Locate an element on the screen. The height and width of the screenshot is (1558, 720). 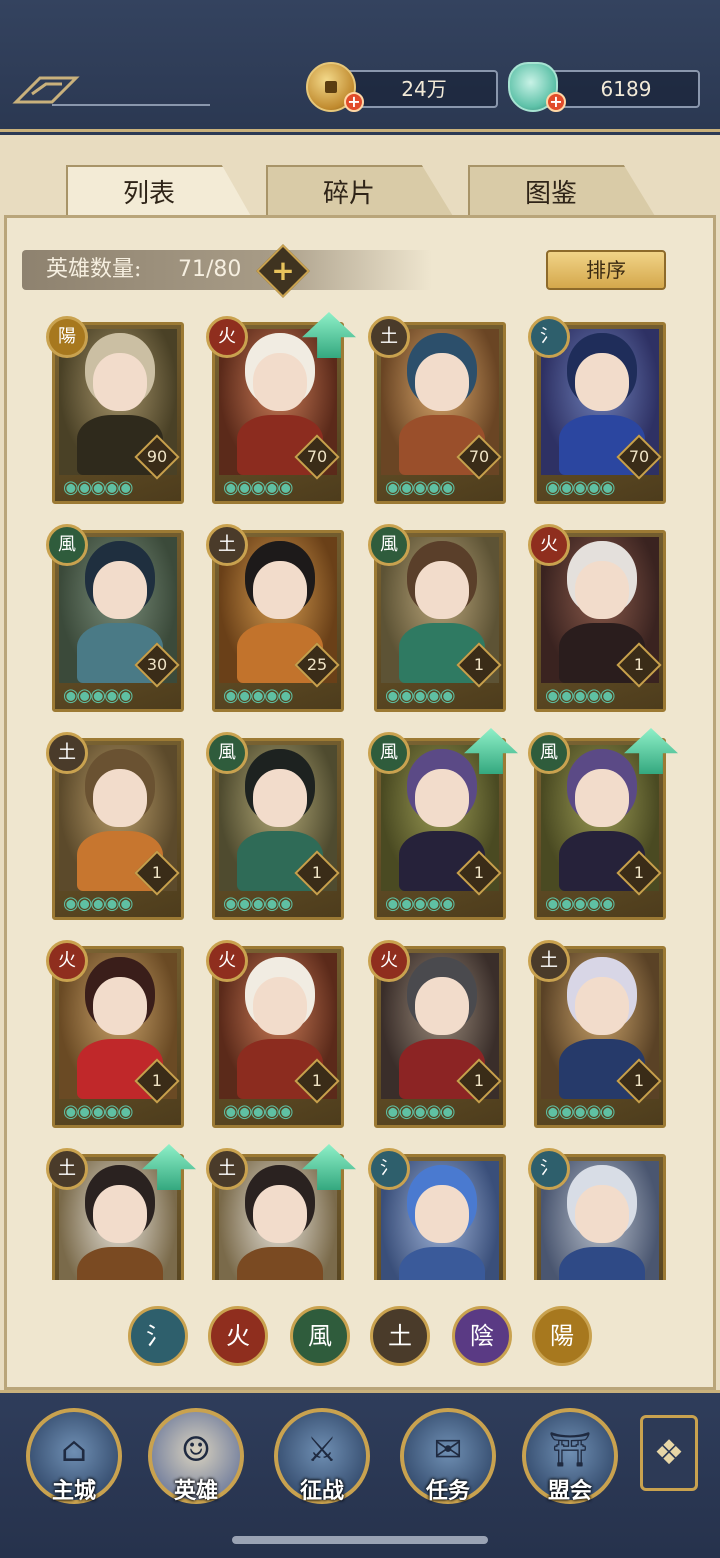
sort-button: 排序 is located at coordinates (606, 270).